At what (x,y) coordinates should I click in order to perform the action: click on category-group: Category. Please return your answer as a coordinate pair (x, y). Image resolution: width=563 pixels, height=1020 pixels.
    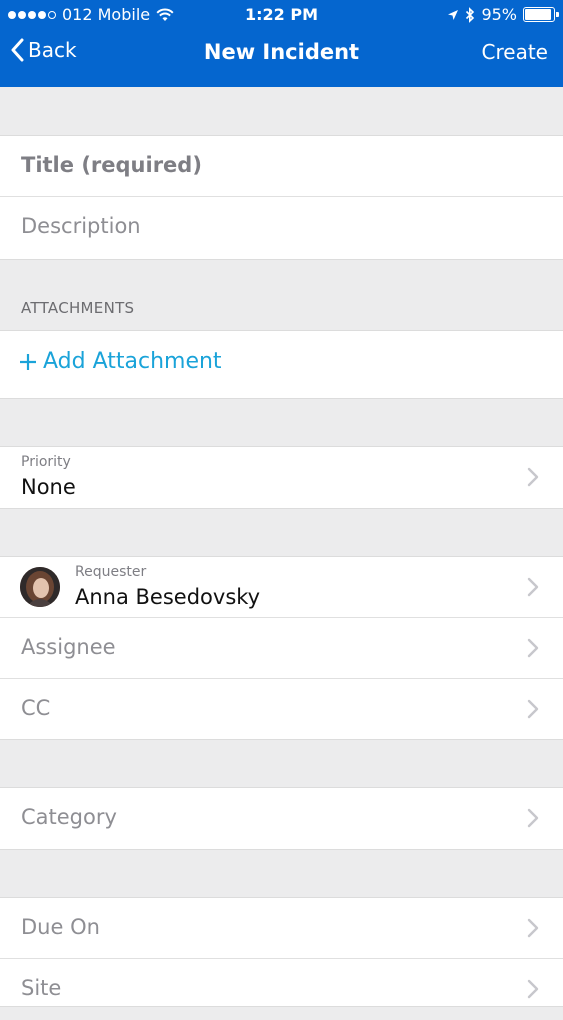
    Looking at the image, I should click on (281, 818).